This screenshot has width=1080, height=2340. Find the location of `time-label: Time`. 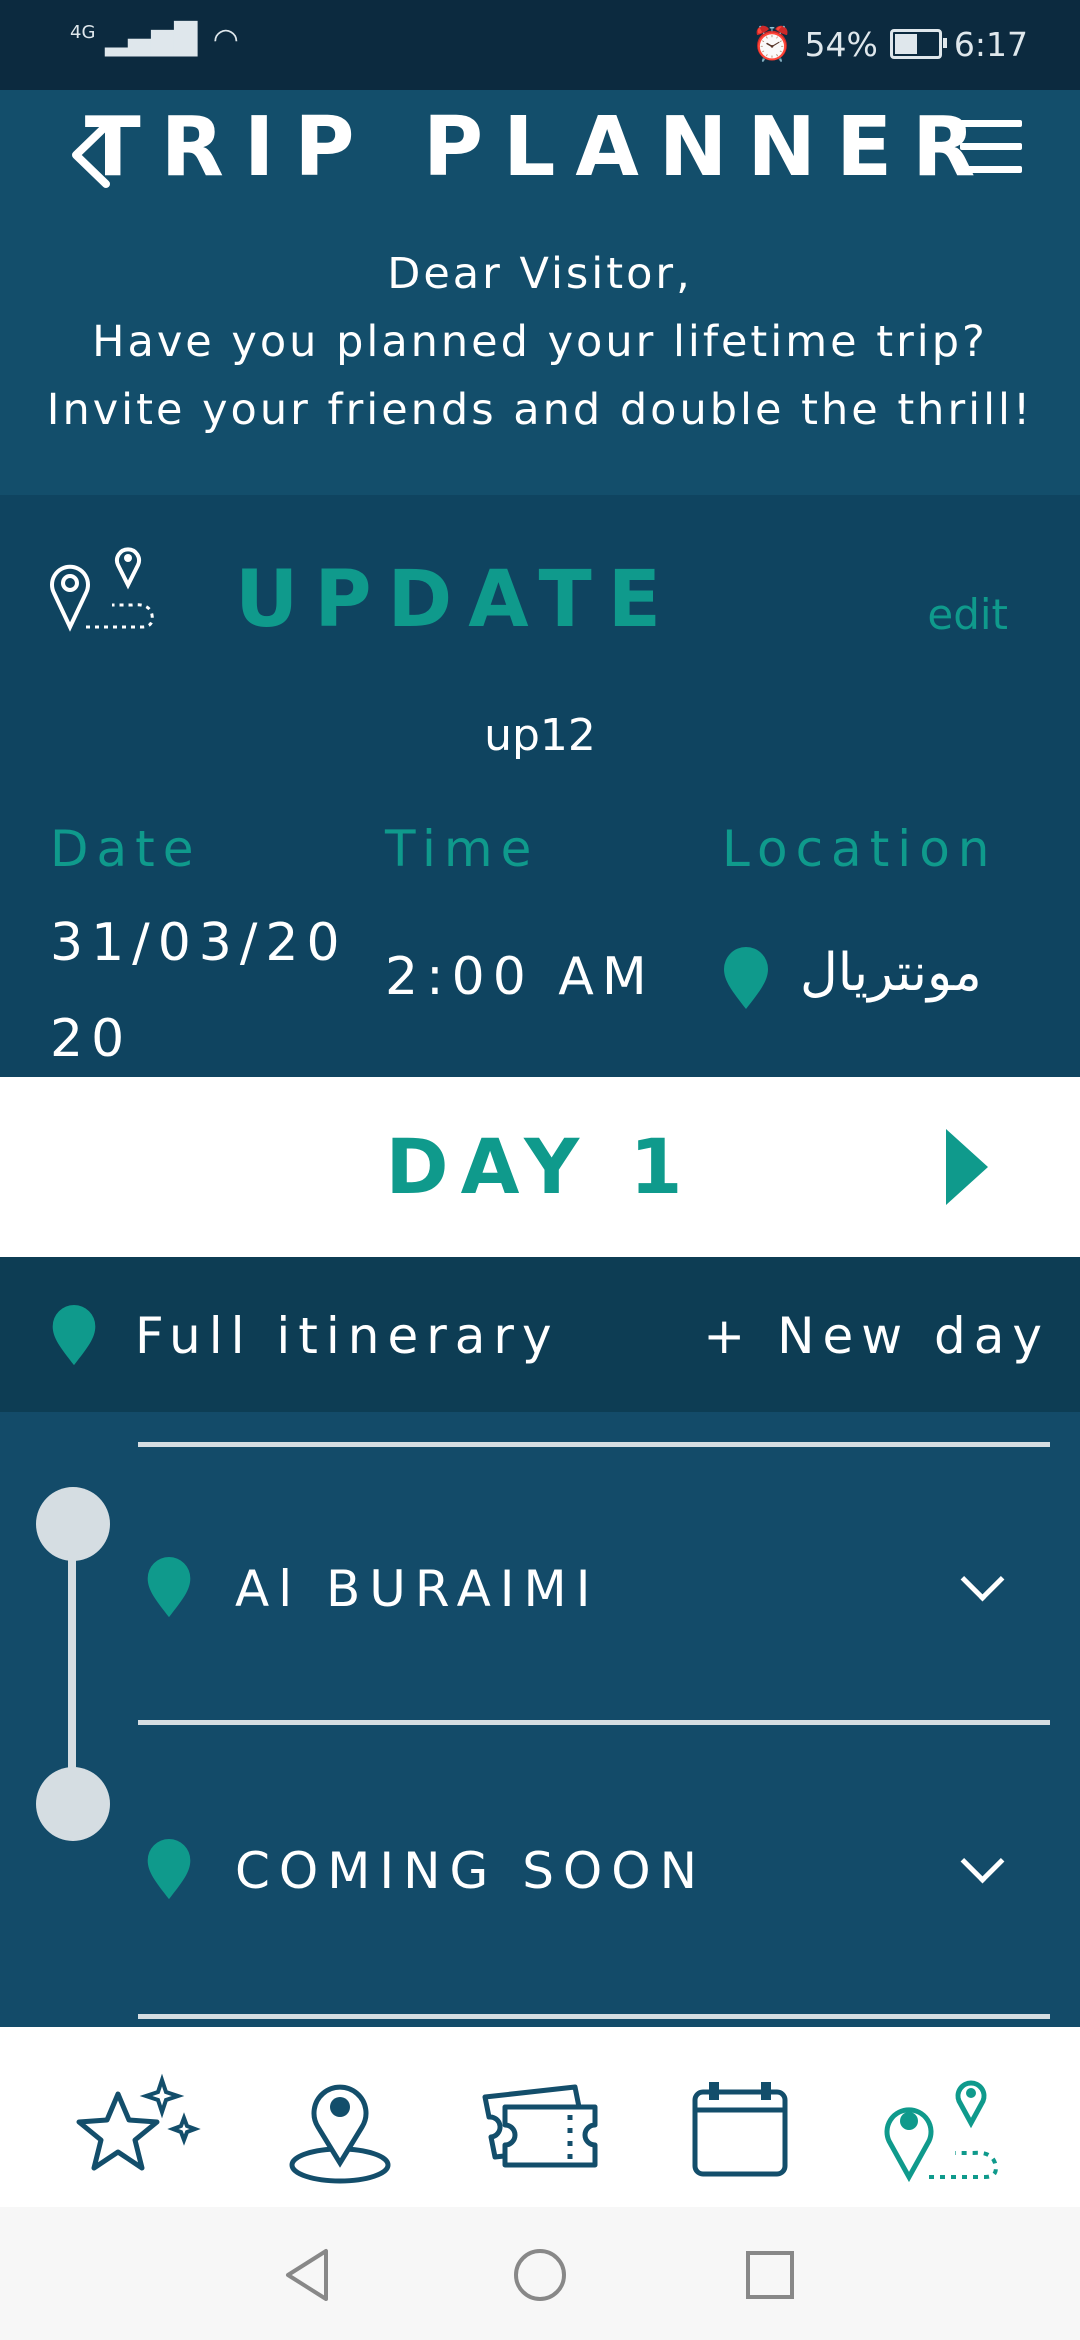

time-label: Time is located at coordinates (462, 849).